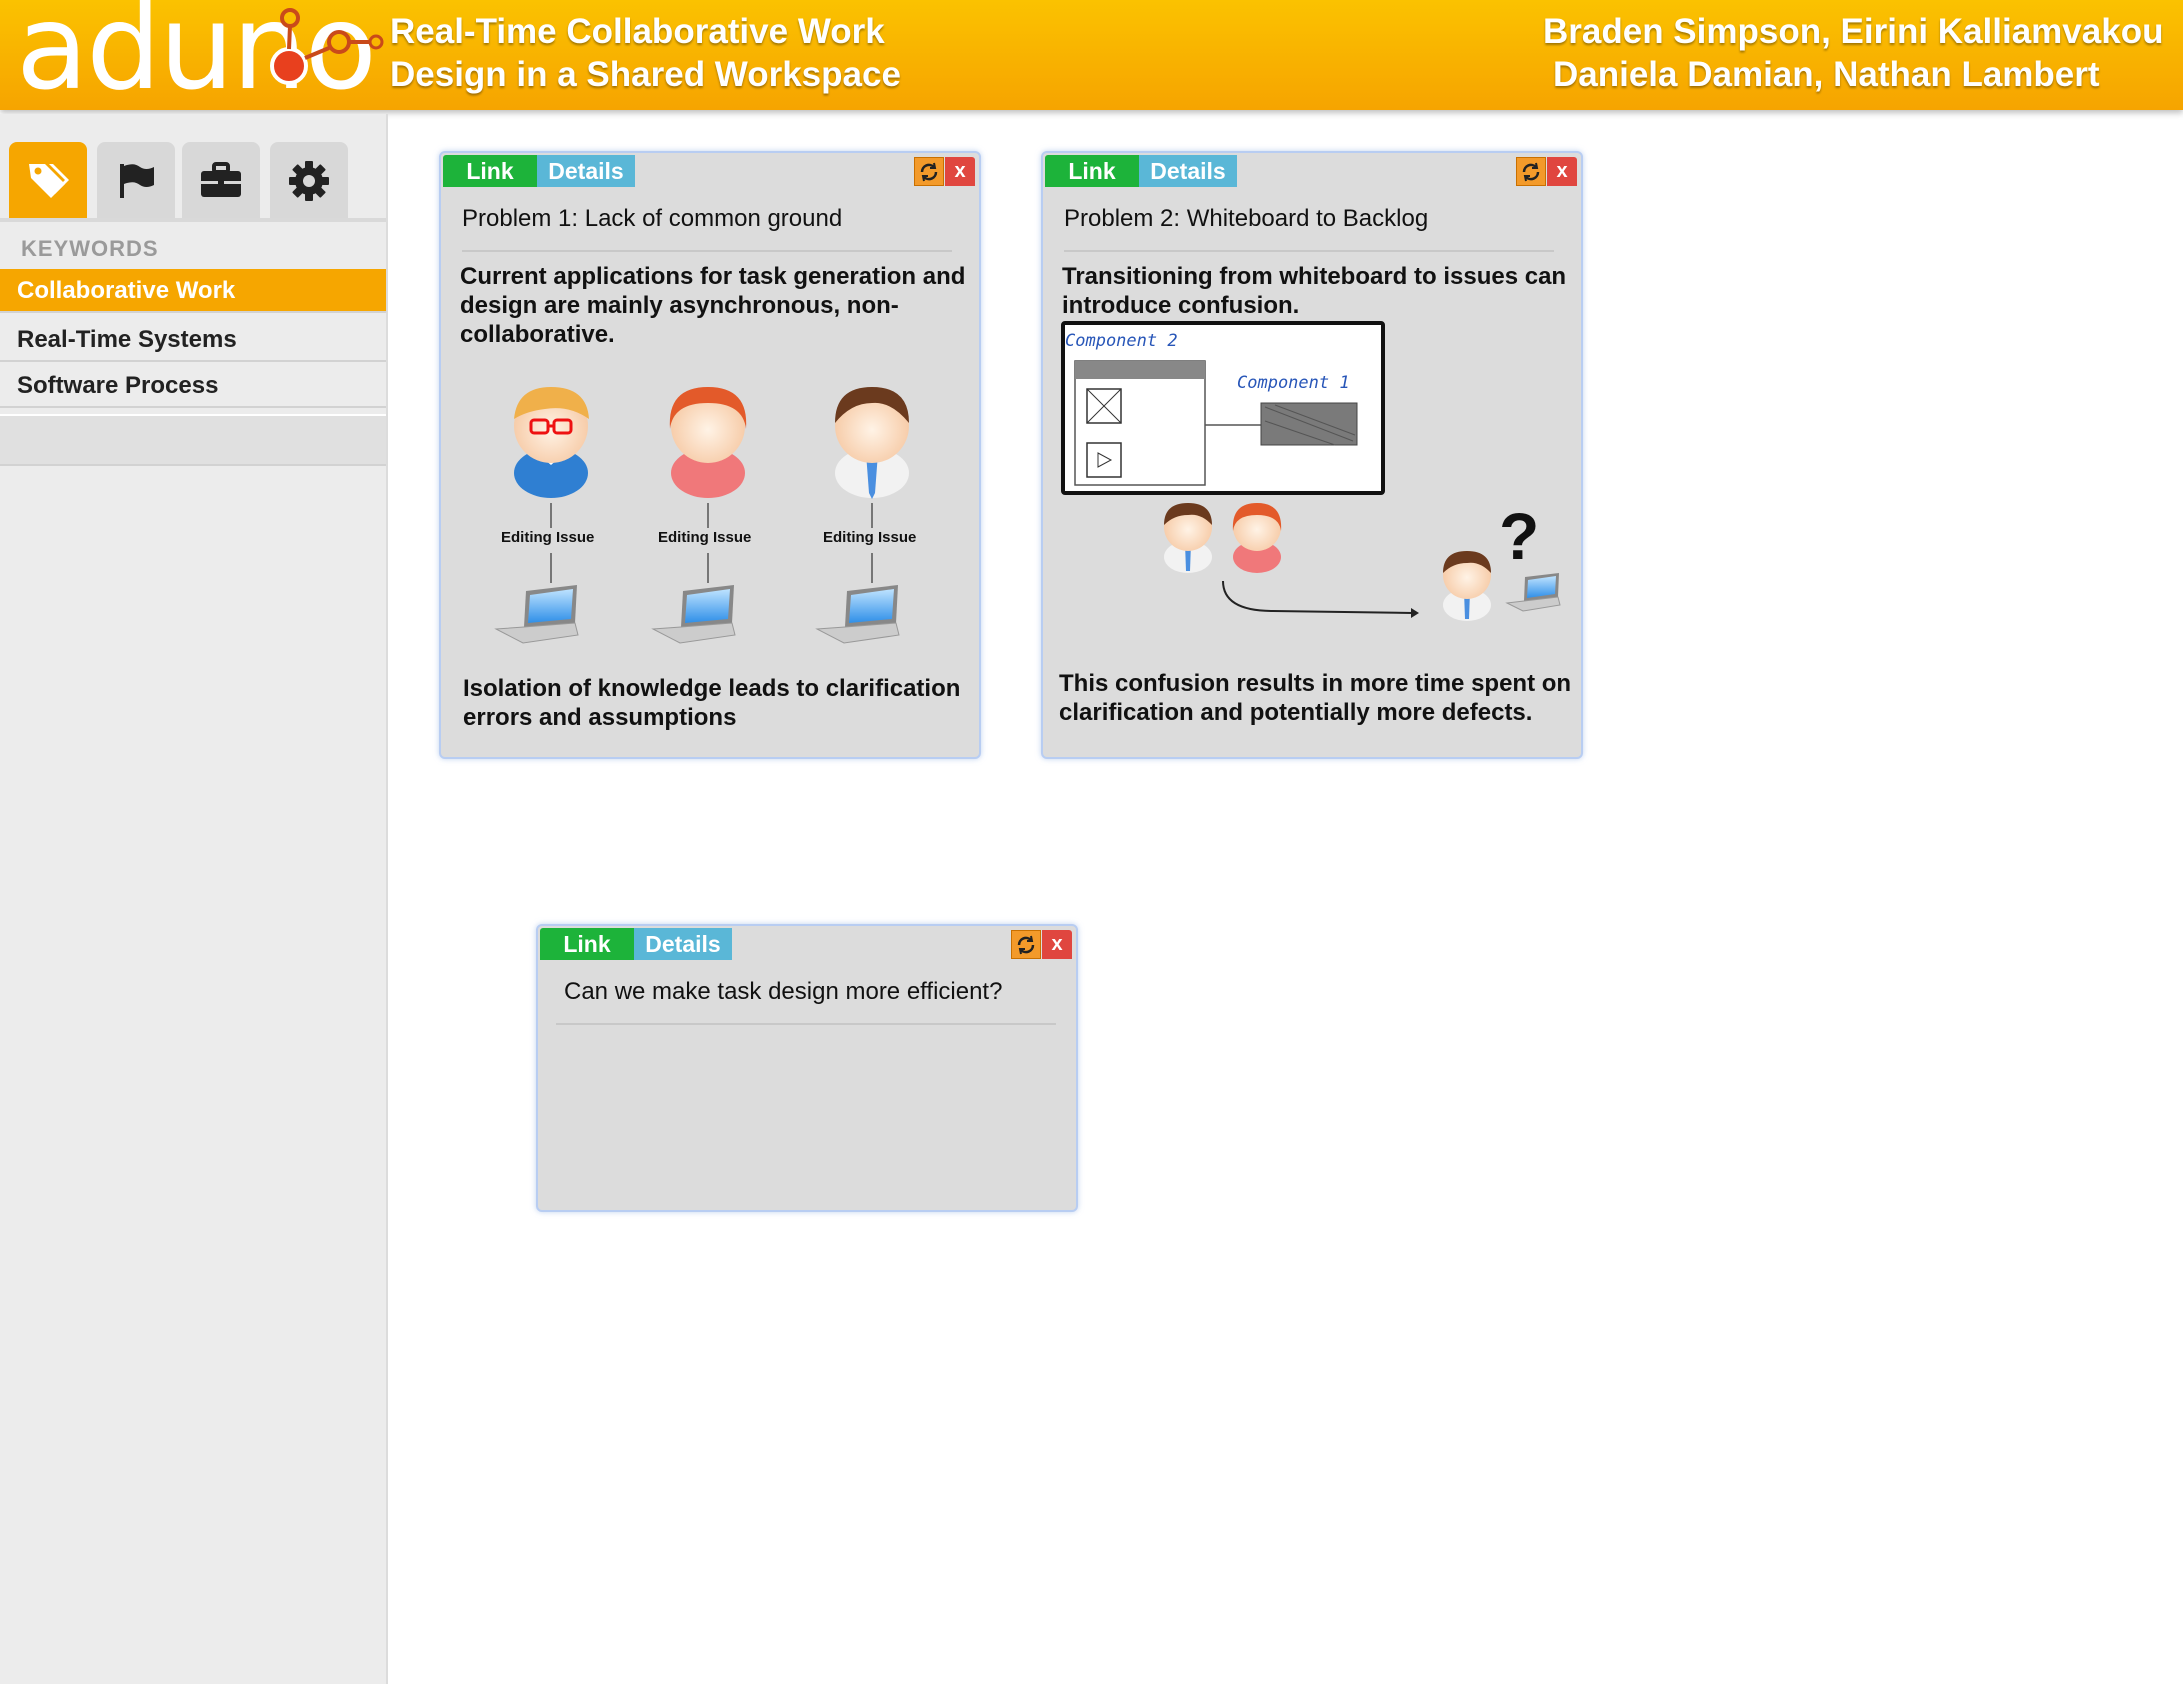 This screenshot has width=2183, height=1684. Describe the element at coordinates (327, 46) in the screenshot. I see `logo-nodes-icon` at that location.